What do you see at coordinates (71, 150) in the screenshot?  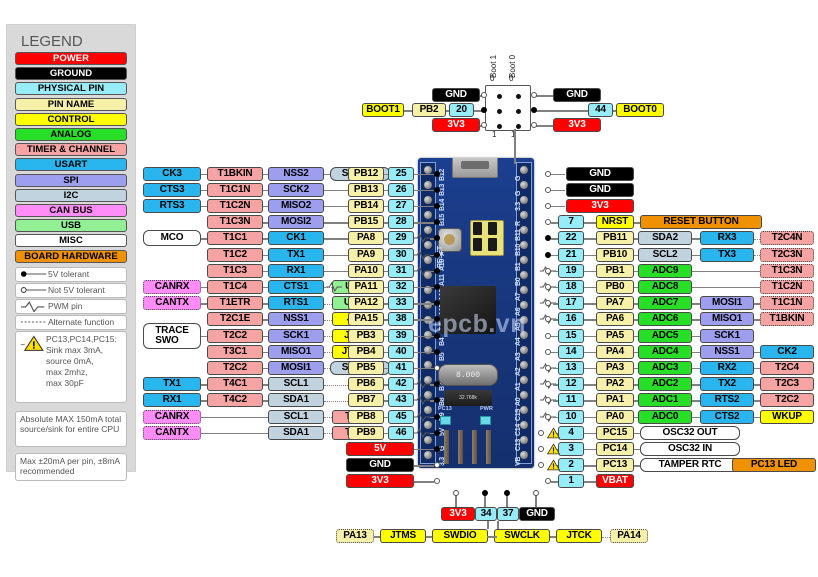 I see `legend-item-timer-channel: TIMER & CHANNEL` at bounding box center [71, 150].